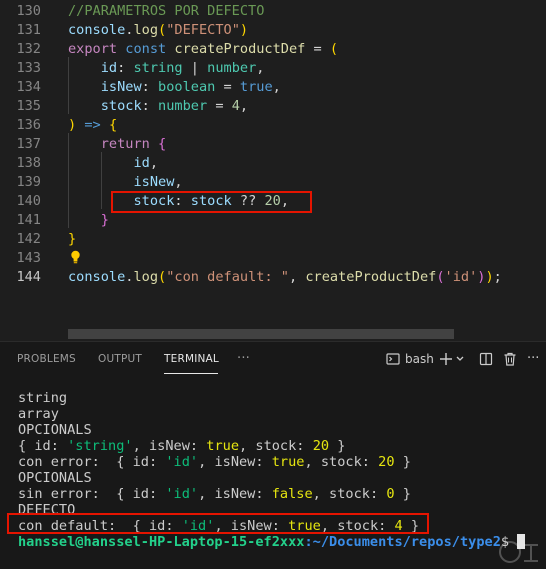 The image size is (546, 569). What do you see at coordinates (273, 239) in the screenshot?
I see `code-line: 142}` at bounding box center [273, 239].